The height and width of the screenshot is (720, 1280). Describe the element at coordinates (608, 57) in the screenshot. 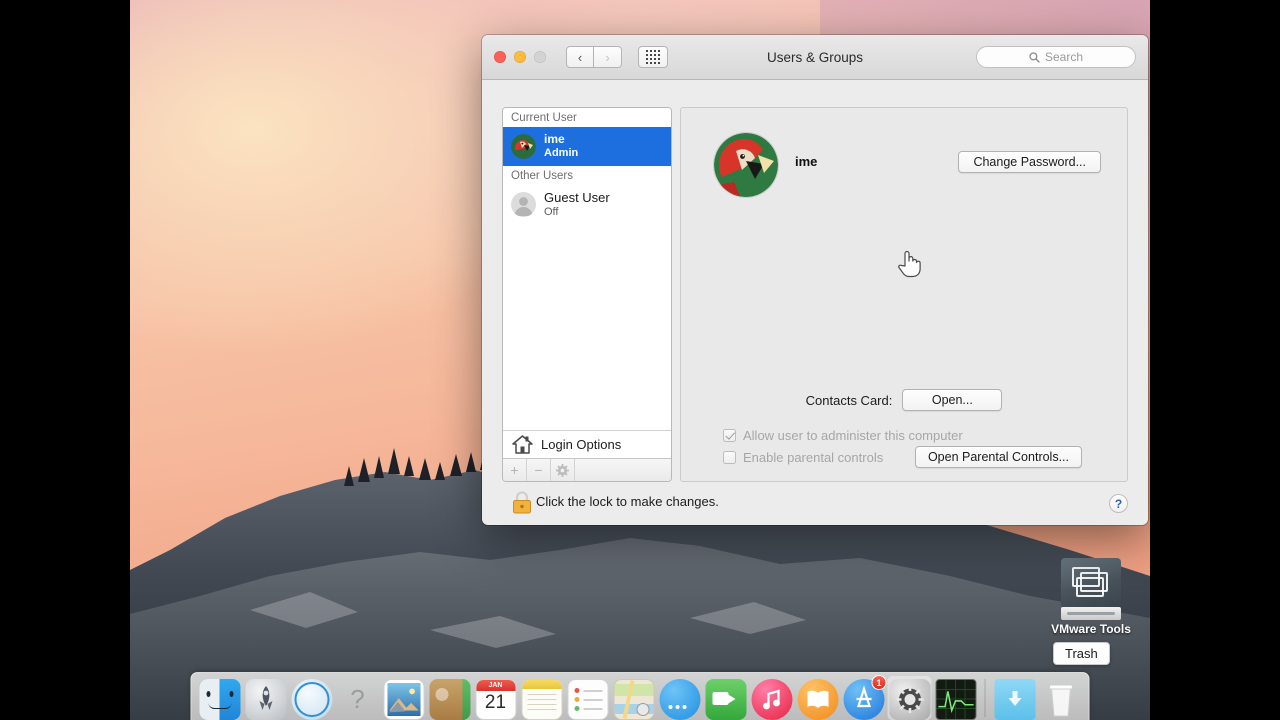

I see `forward-button: ›` at that location.